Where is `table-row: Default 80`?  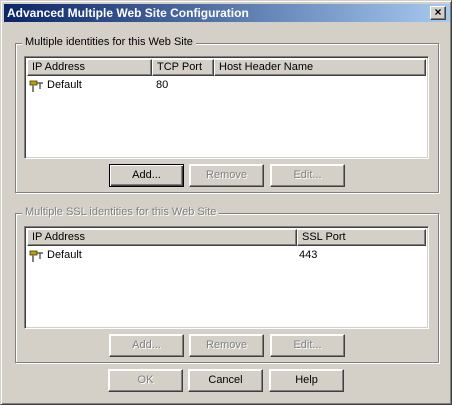 table-row: Default 80 is located at coordinates (226, 86).